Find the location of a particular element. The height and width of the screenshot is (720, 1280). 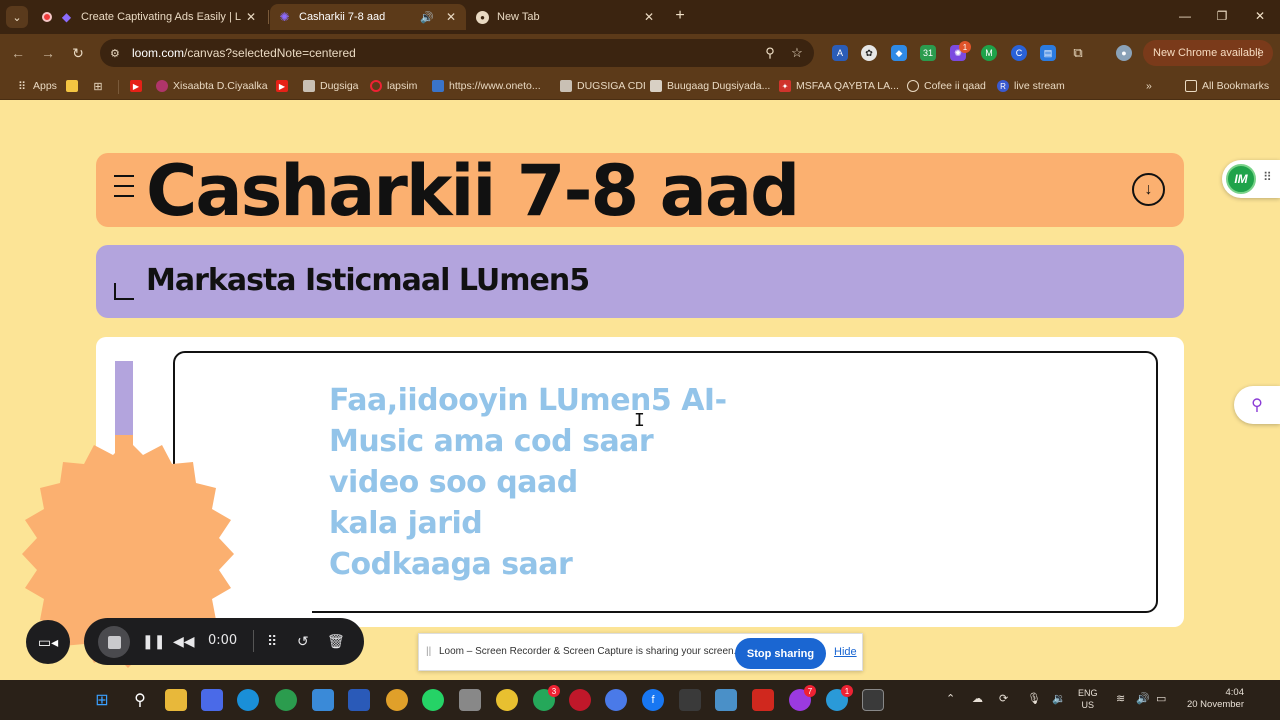

bookmark-dugsiga-cdi: DUGSIGA CDI is located at coordinates (603, 86).